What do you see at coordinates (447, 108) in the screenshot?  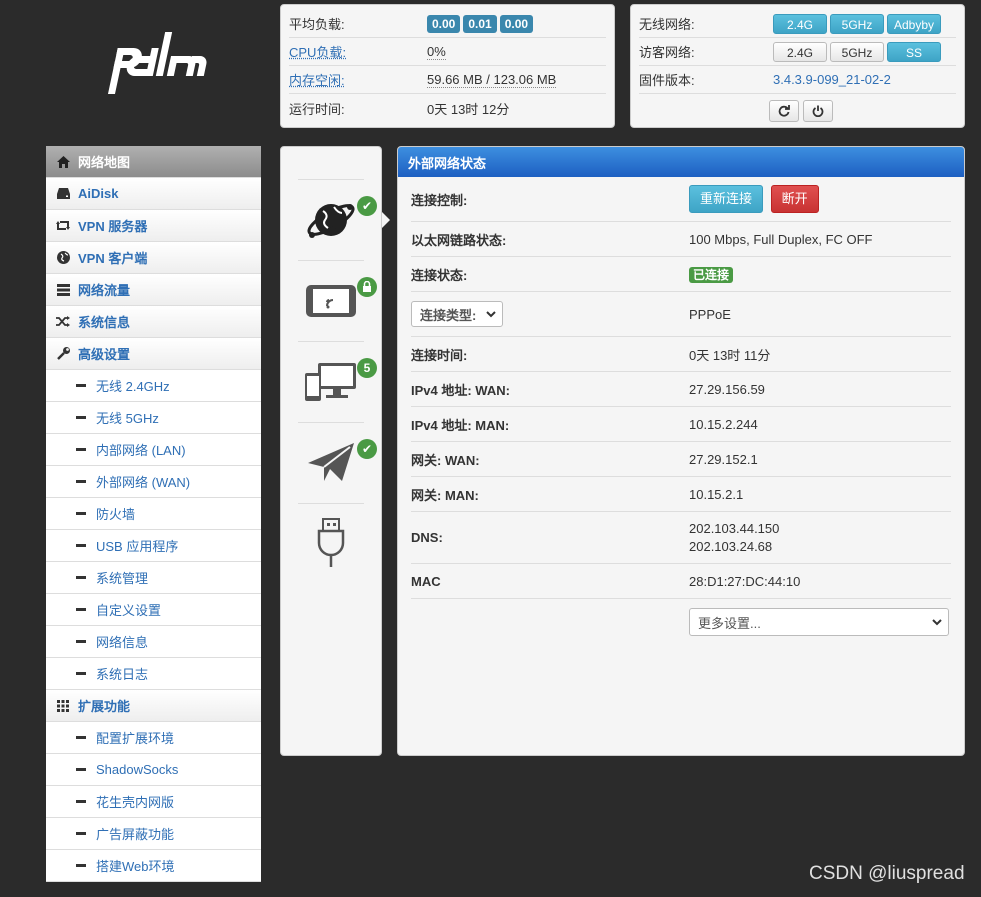 I see `uptime-row: 运行时间: 0天 13时 12分` at bounding box center [447, 108].